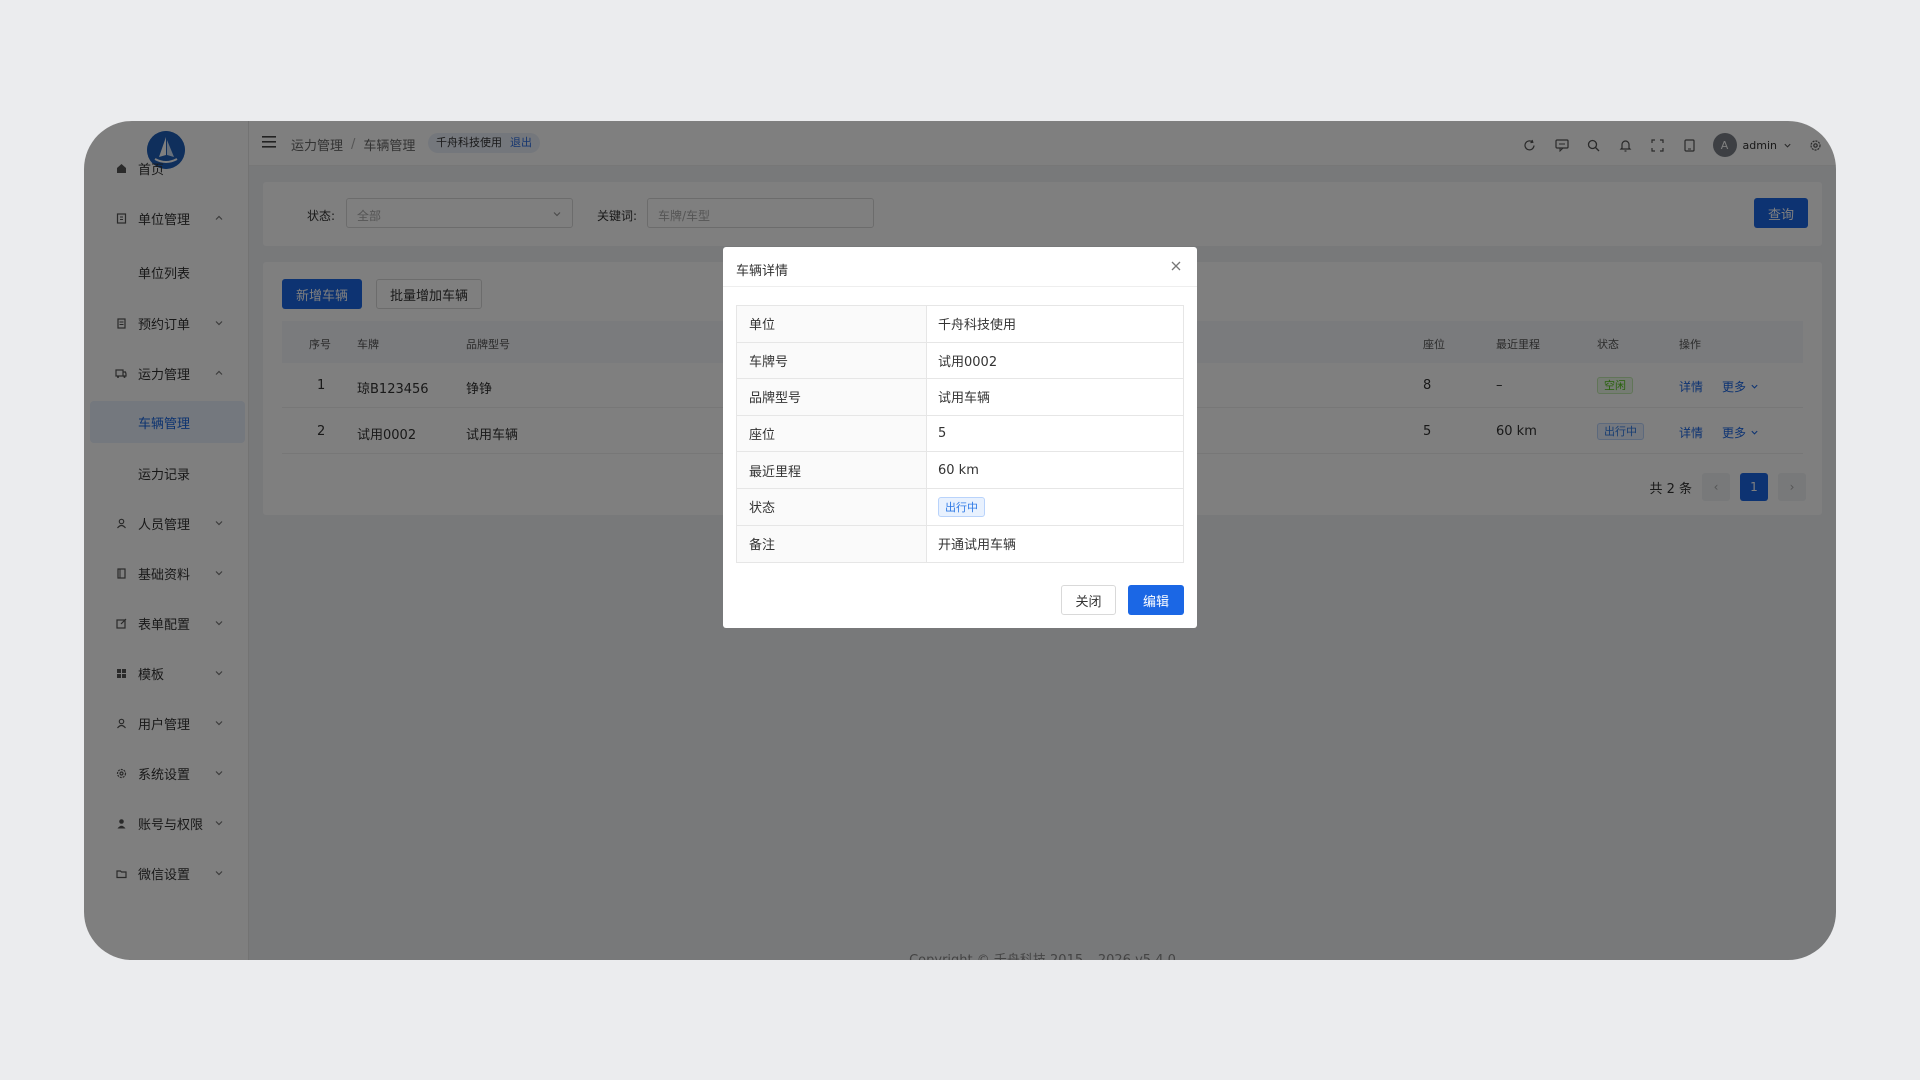  Describe the element at coordinates (832, 470) in the screenshot. I see `detail-key: 最近里程` at that location.